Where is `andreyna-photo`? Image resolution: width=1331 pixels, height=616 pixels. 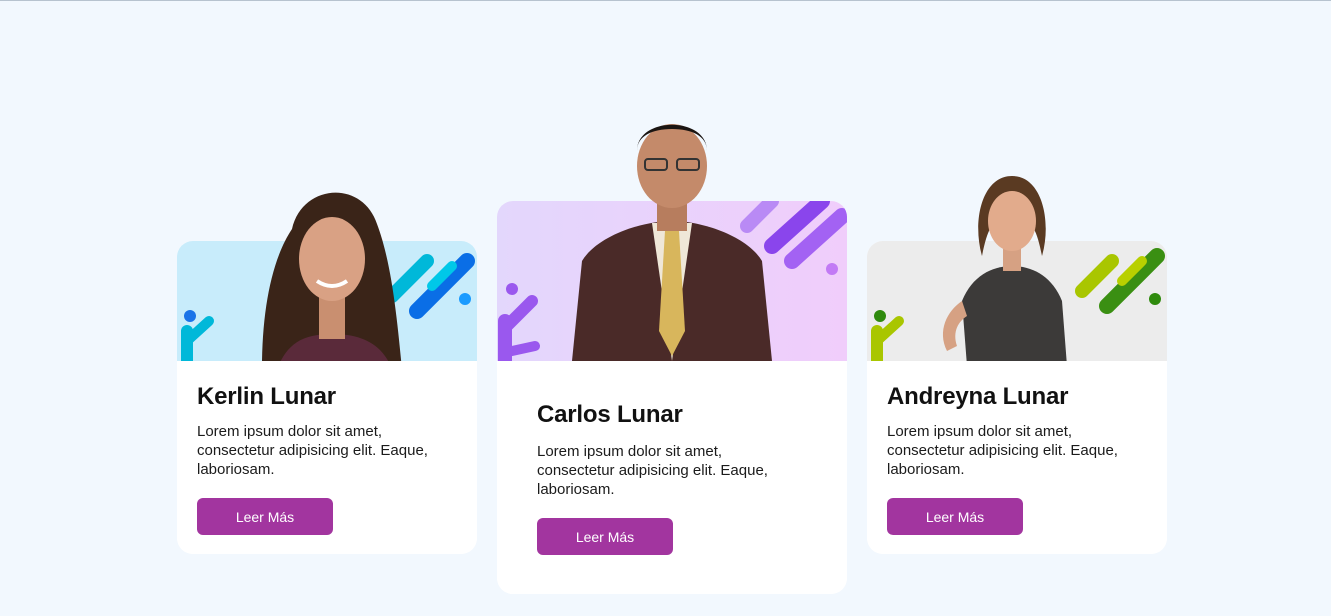
andreyna-photo is located at coordinates (1004, 271).